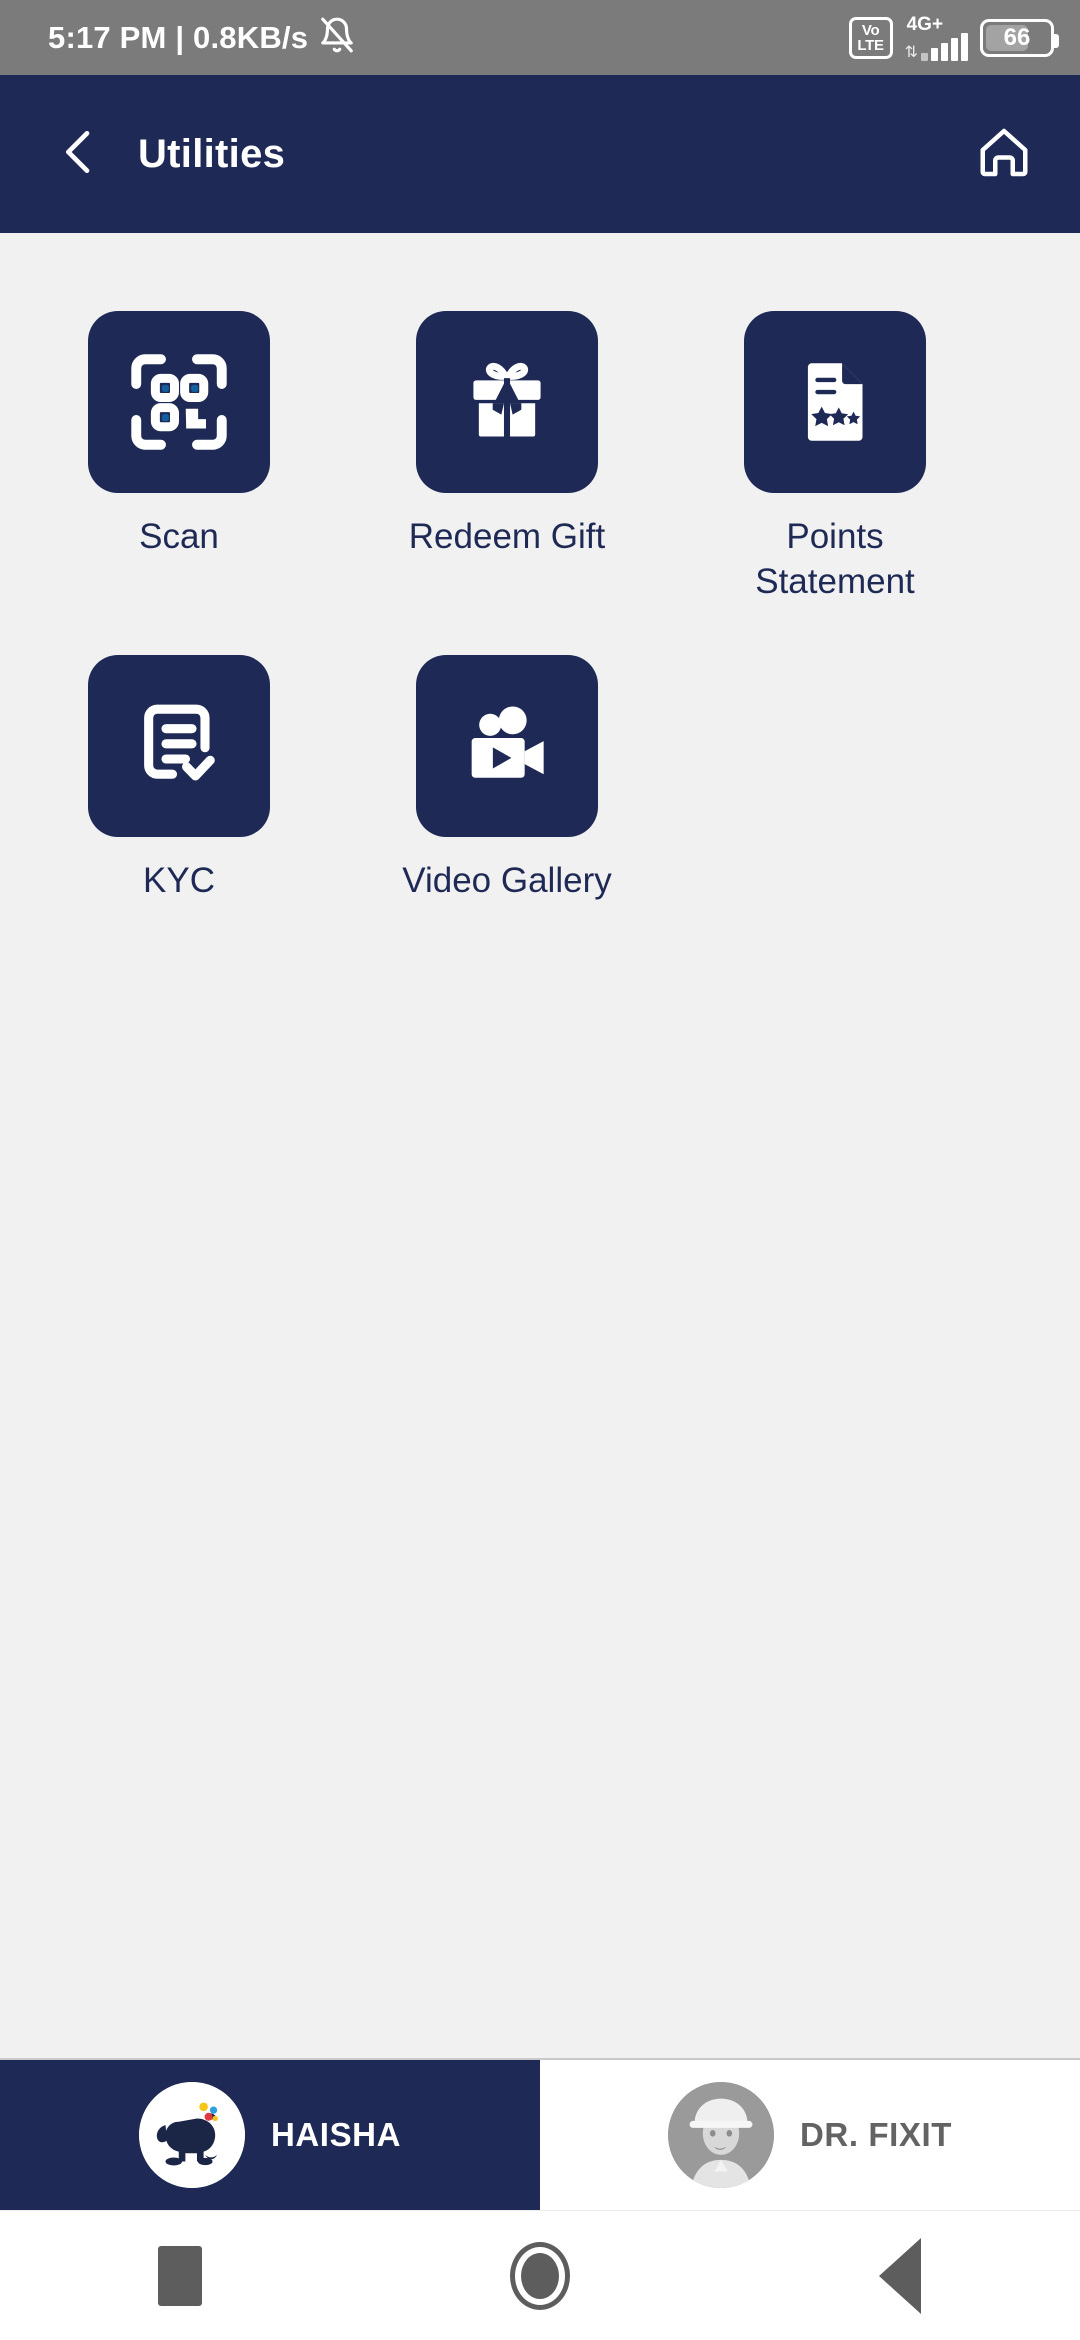  I want to click on chevron-left-icon, so click(80, 154).